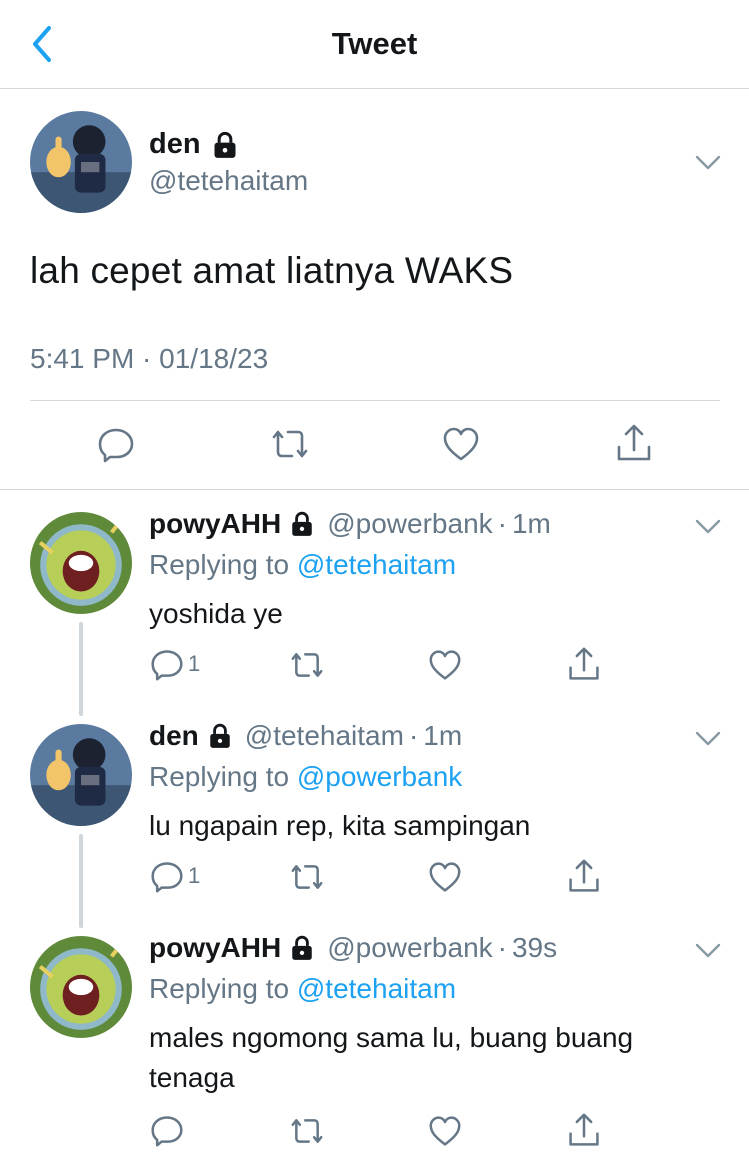 This screenshot has height=1156, width=749. I want to click on page-title: Tweet, so click(374, 43).